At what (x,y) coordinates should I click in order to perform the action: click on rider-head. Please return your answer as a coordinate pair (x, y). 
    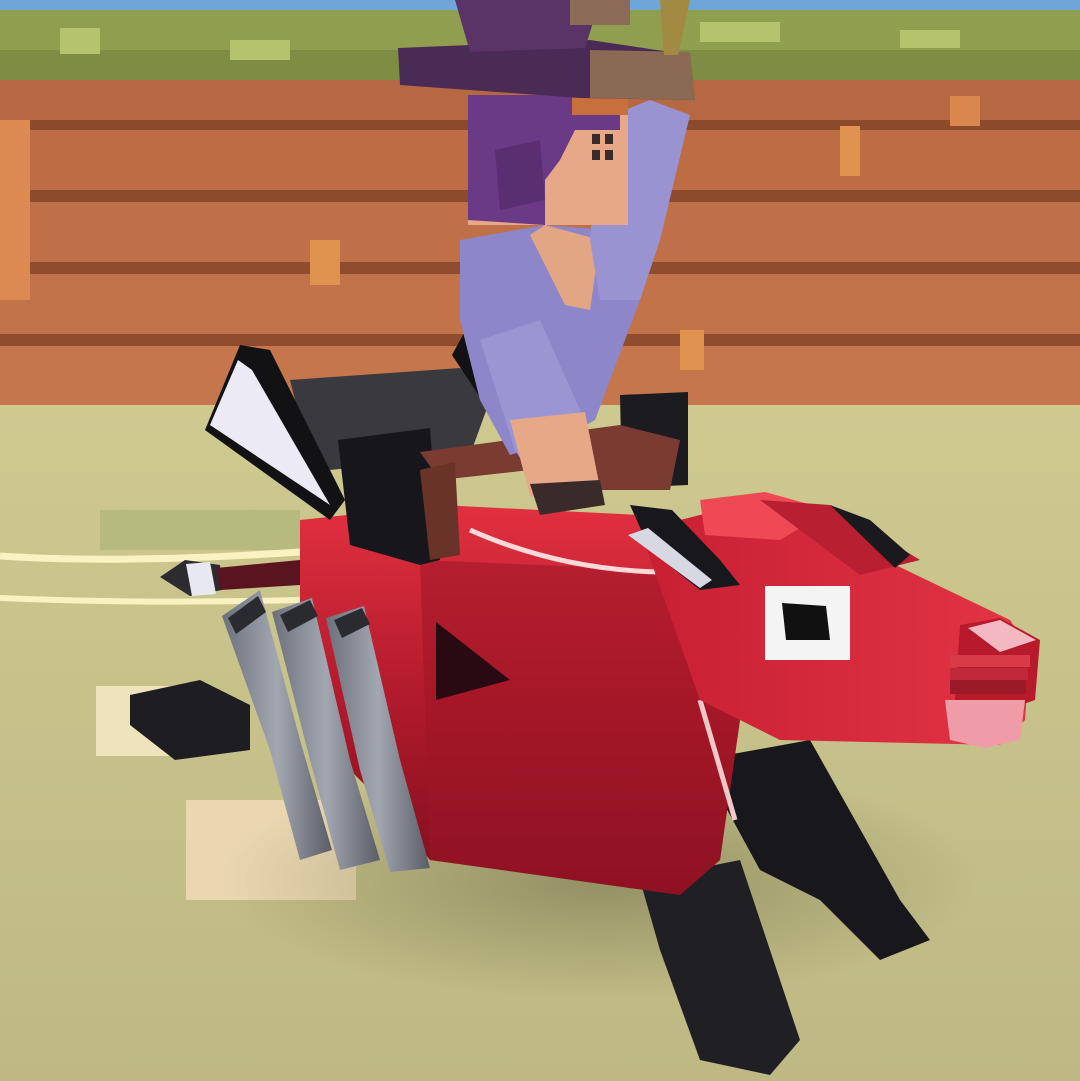
    Looking at the image, I should click on (548, 160).